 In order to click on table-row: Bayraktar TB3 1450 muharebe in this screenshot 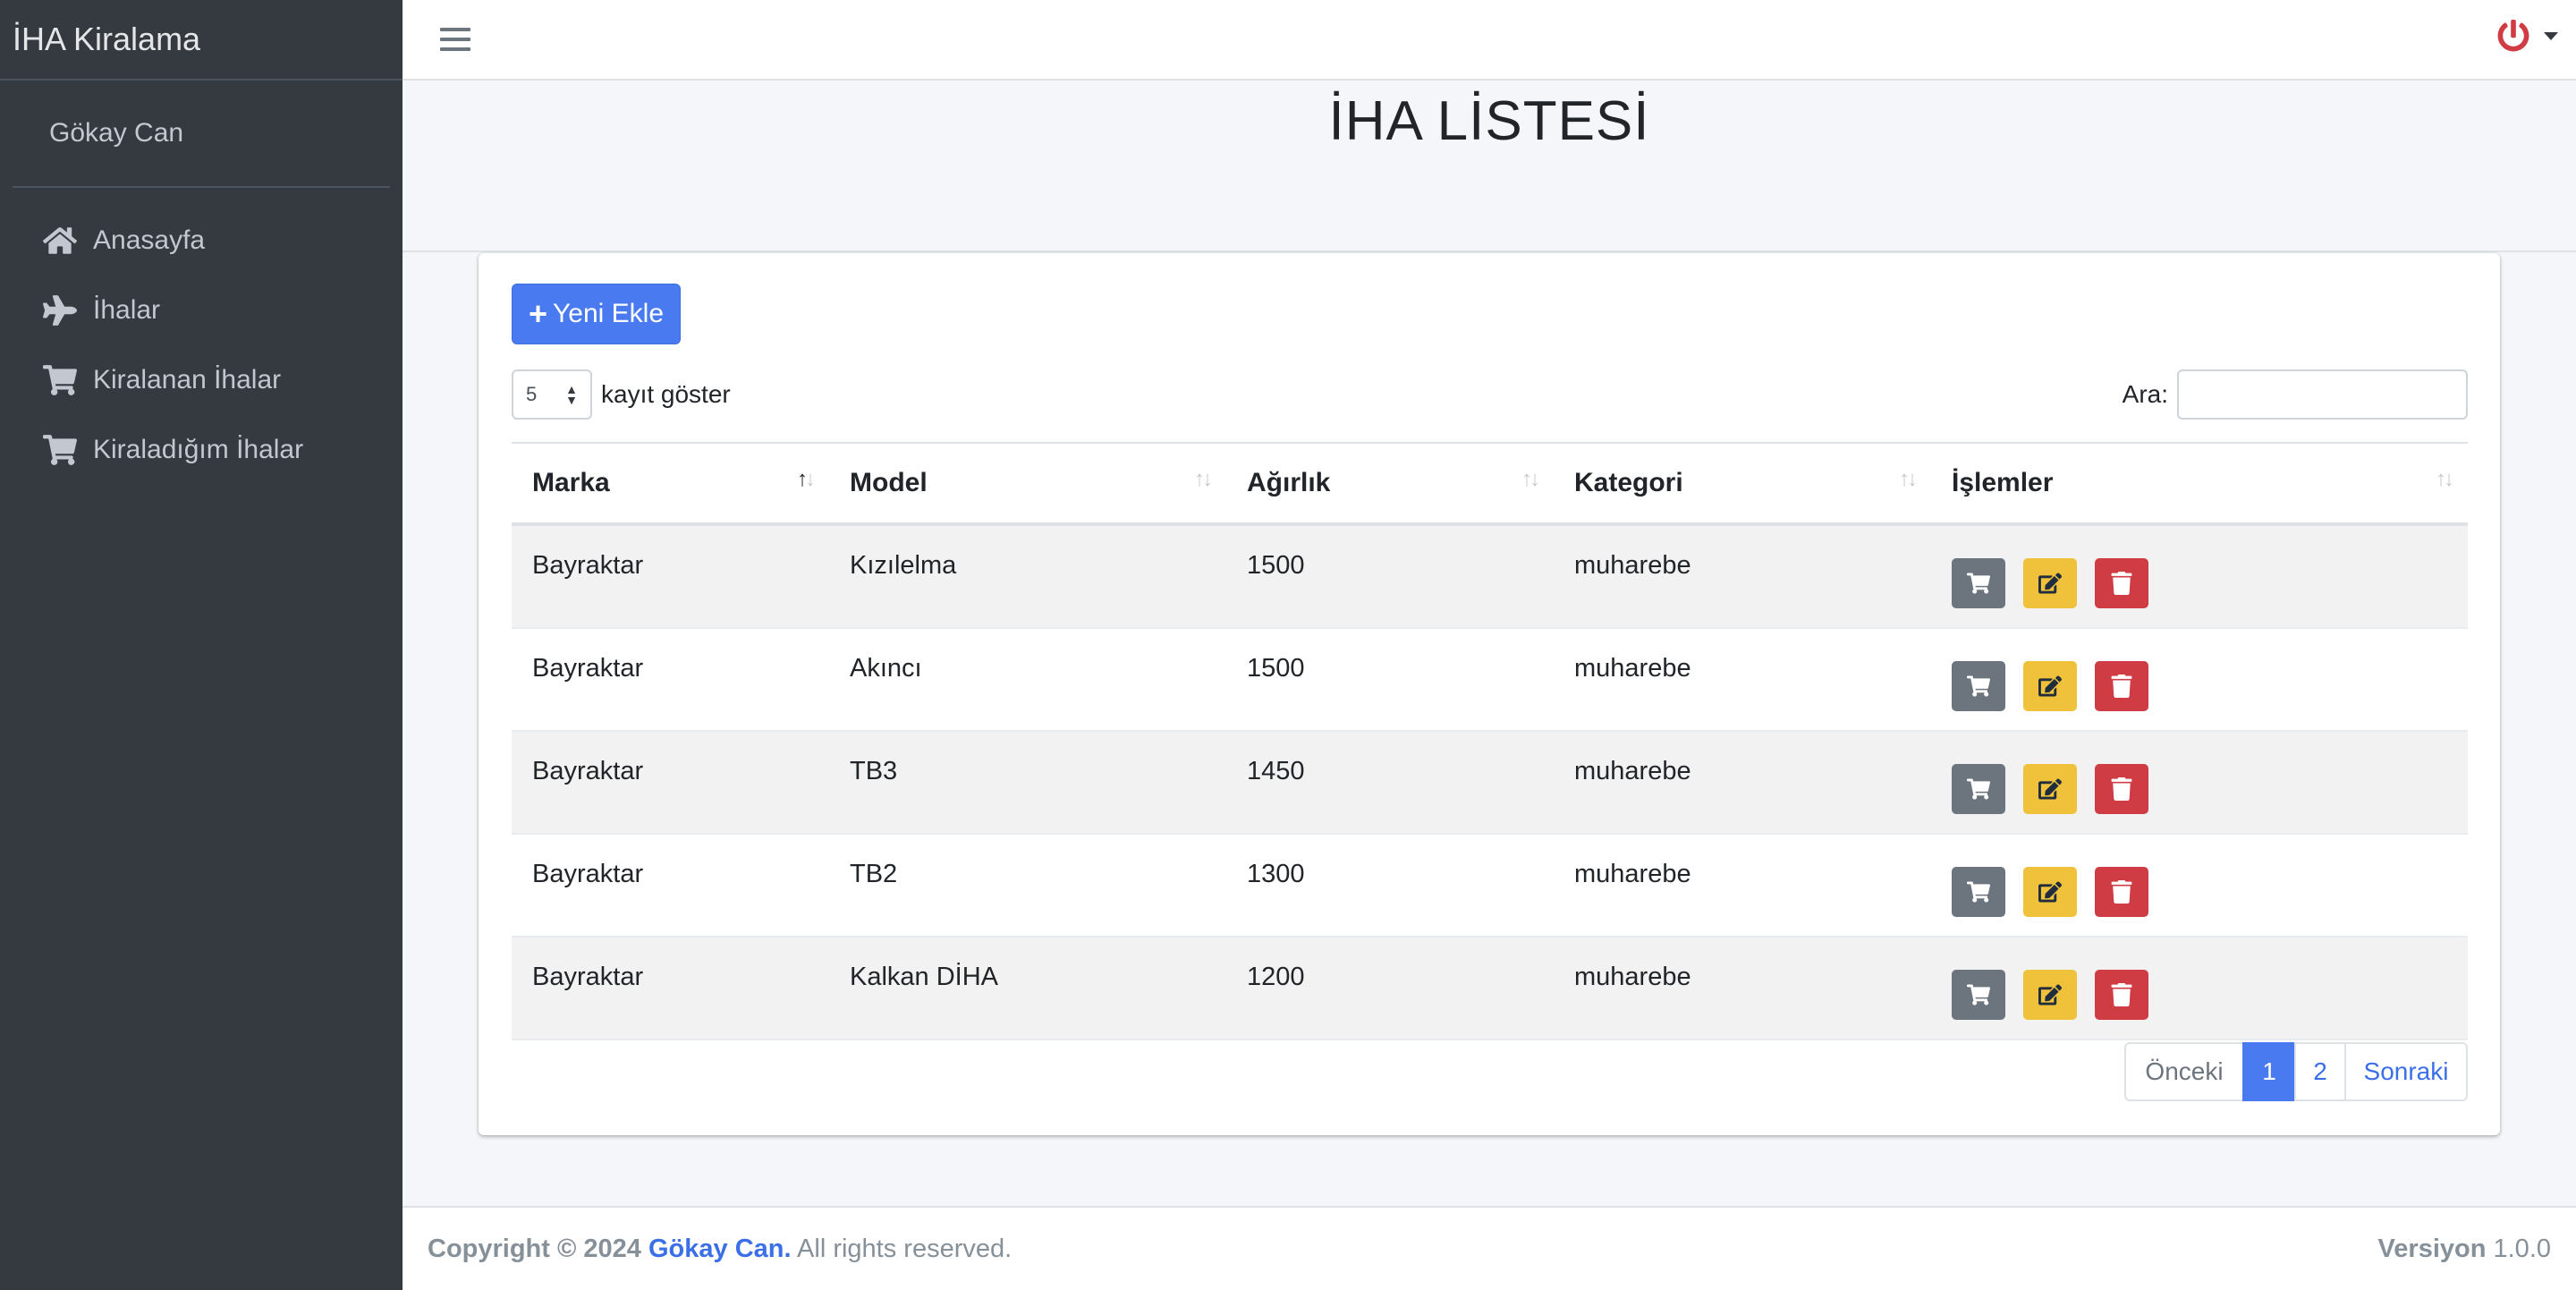, I will do `click(1490, 783)`.